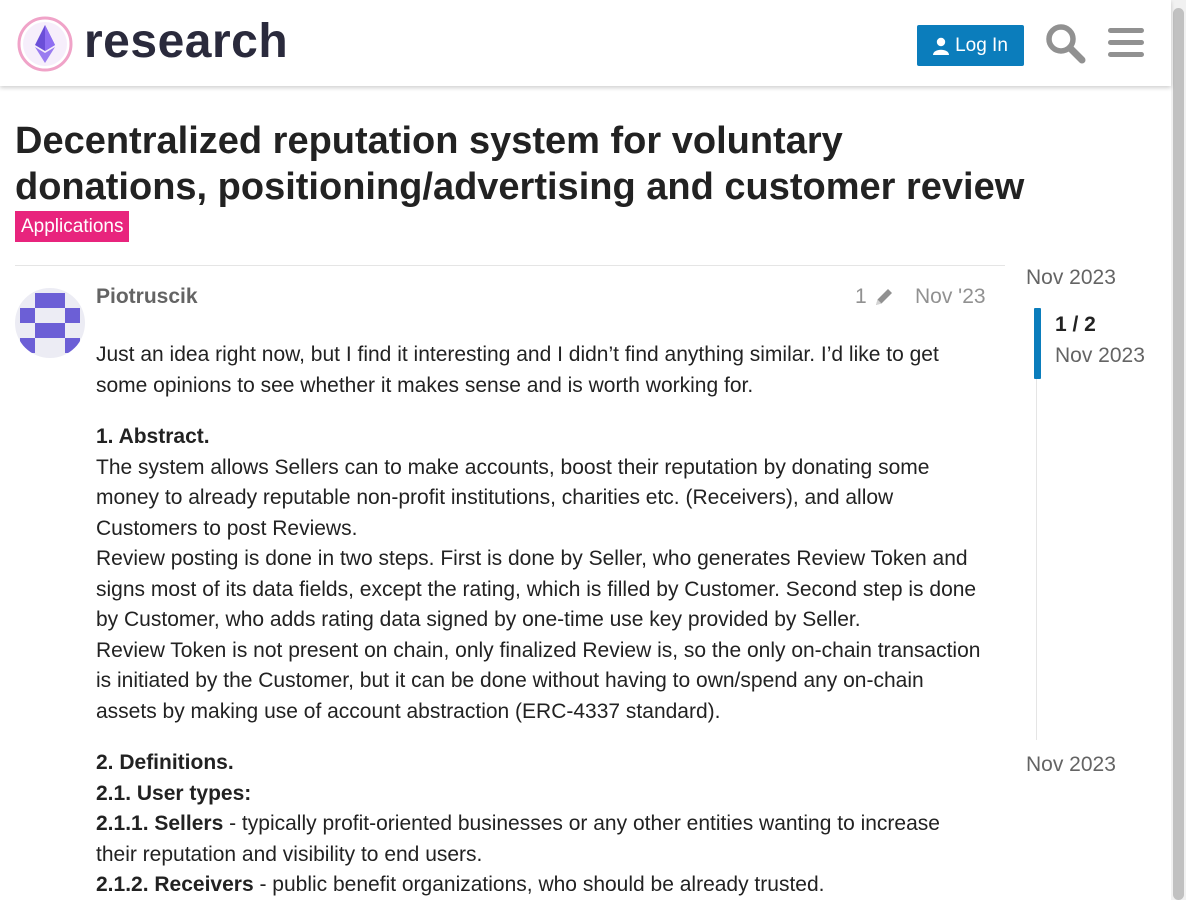  What do you see at coordinates (941, 46) in the screenshot?
I see `user-icon` at bounding box center [941, 46].